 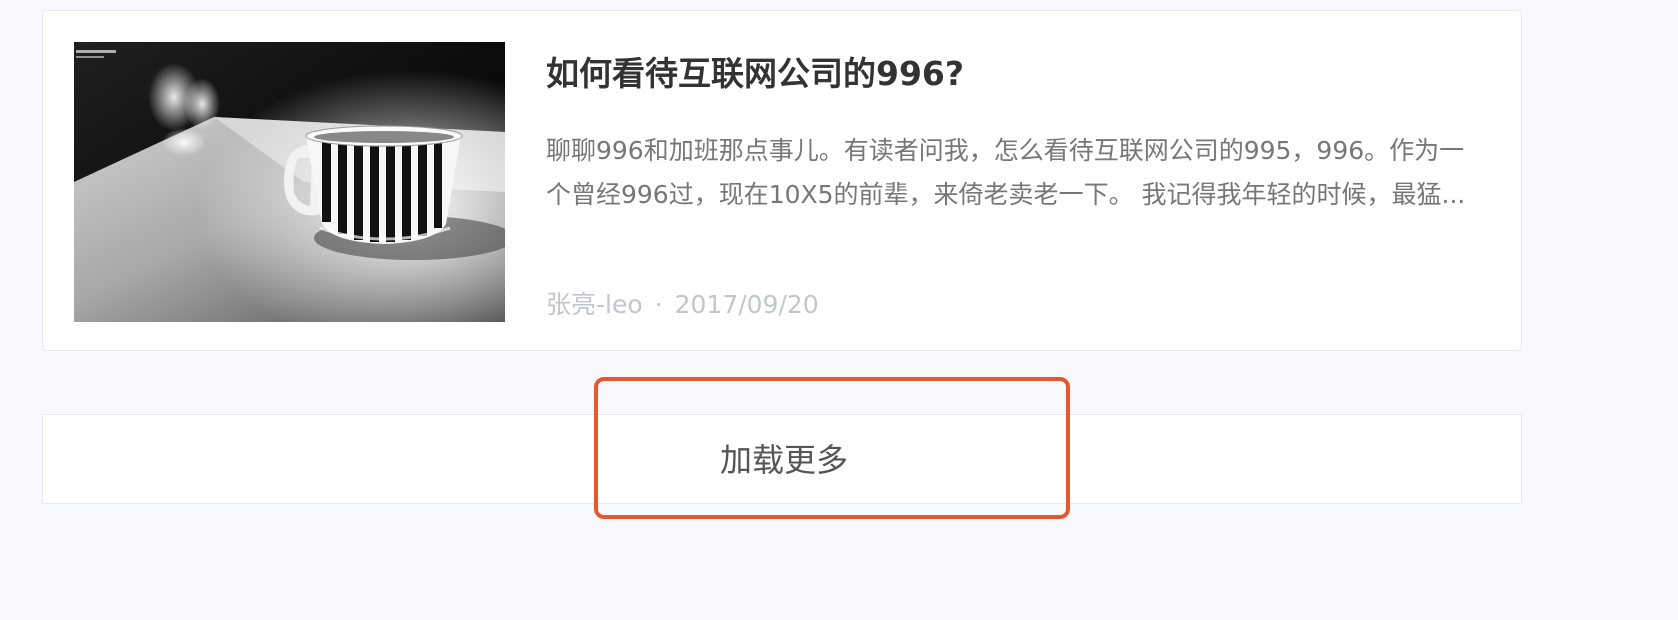 I want to click on coffee-cup-photo, so click(x=289, y=182).